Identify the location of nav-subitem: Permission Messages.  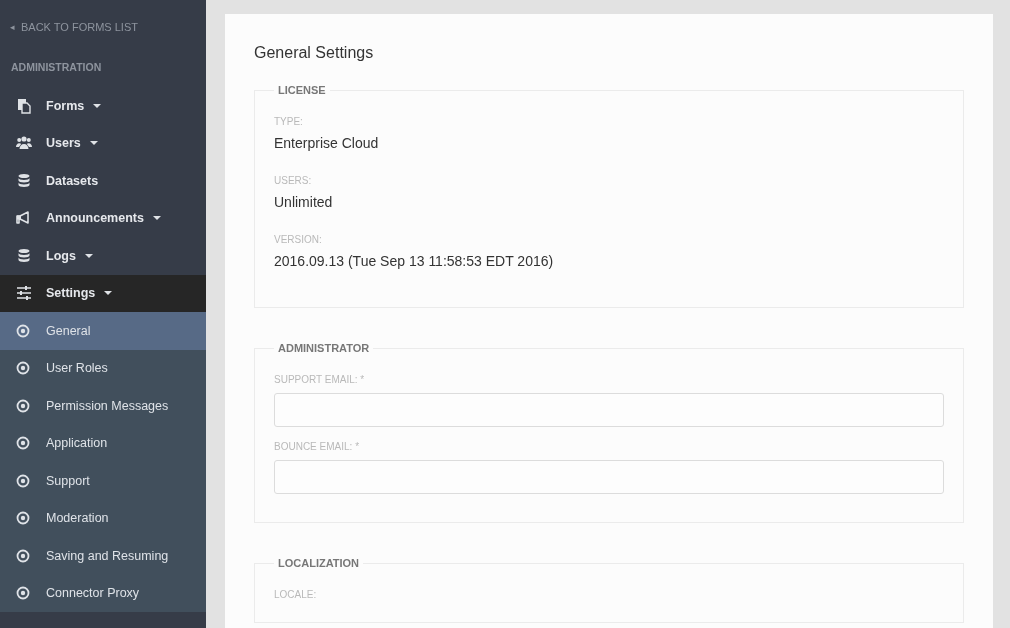
(103, 406).